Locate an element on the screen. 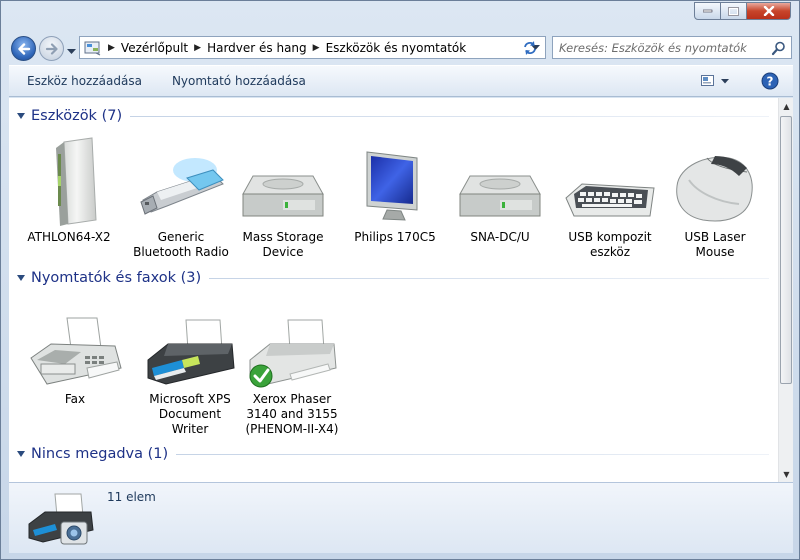  keyboard-icon is located at coordinates (610, 200).